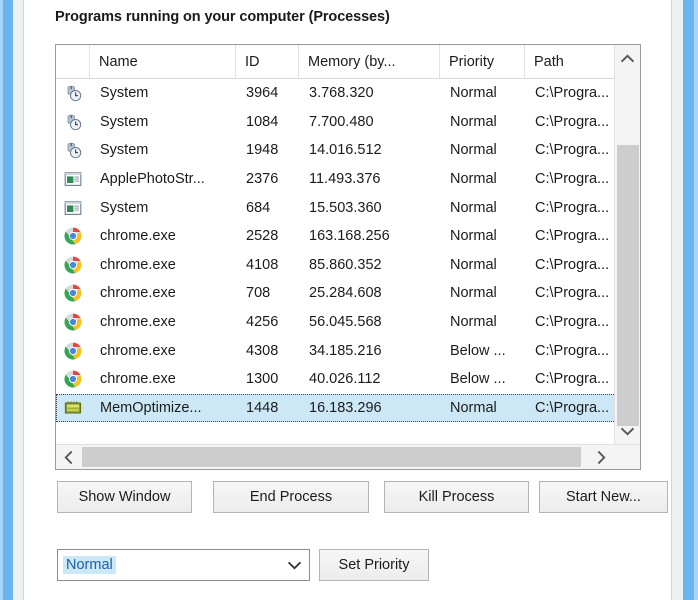 The width and height of the screenshot is (698, 600). I want to click on column-header-id: ID, so click(267, 62).